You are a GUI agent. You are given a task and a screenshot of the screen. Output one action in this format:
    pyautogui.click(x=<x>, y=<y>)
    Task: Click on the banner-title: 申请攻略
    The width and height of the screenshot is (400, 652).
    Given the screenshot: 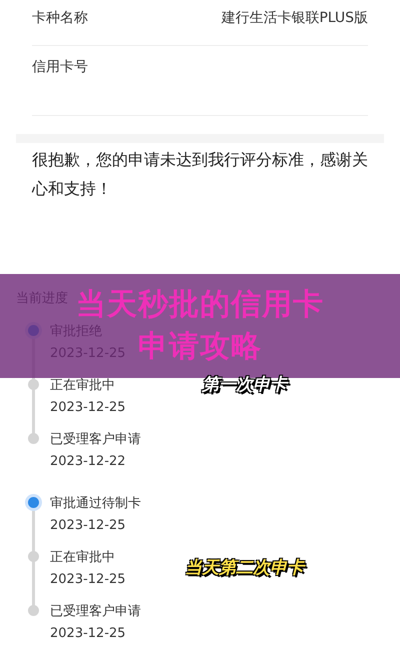 What is the action you would take?
    pyautogui.click(x=200, y=347)
    